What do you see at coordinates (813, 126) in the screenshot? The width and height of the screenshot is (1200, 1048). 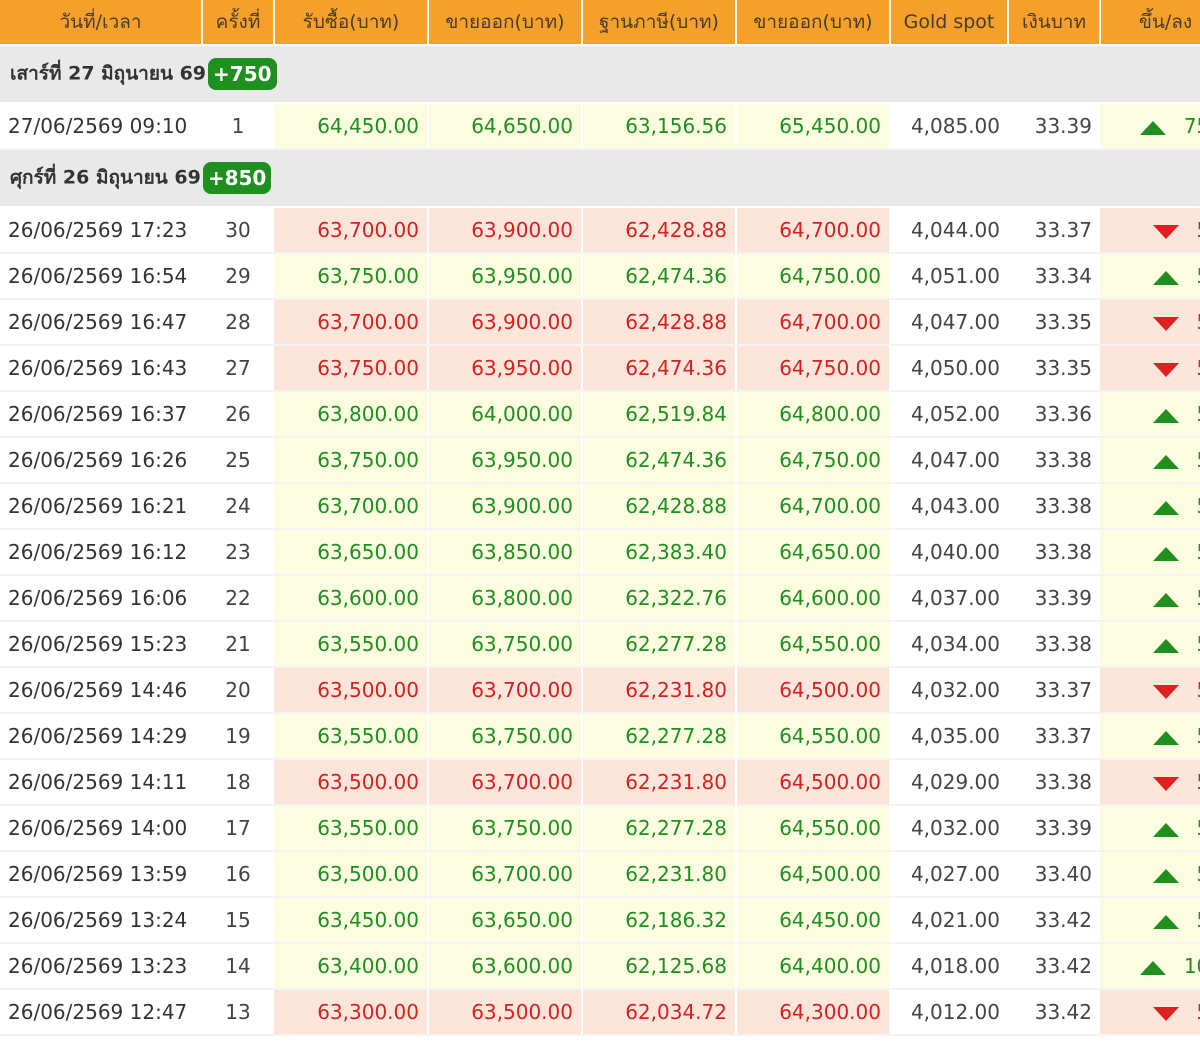 I see `cell-sell-ornament: 65,450.00` at bounding box center [813, 126].